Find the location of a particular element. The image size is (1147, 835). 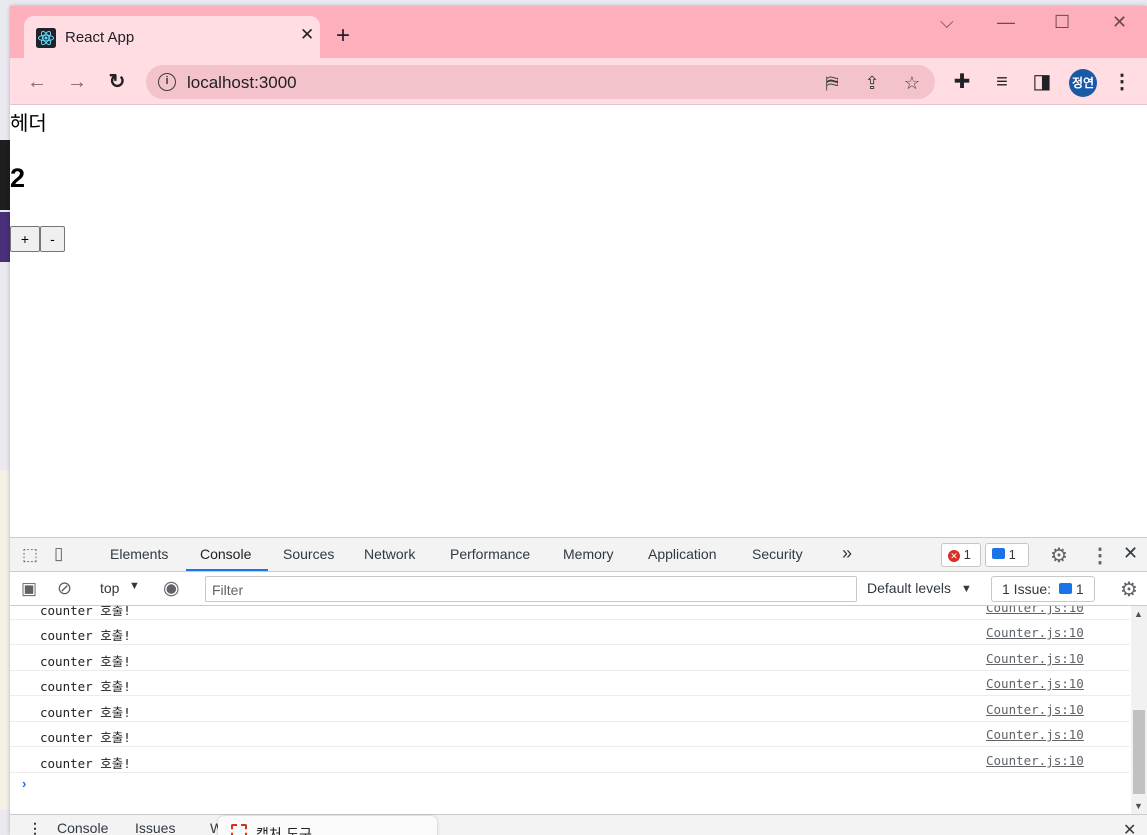

back-icon: ← is located at coordinates (37, 82).